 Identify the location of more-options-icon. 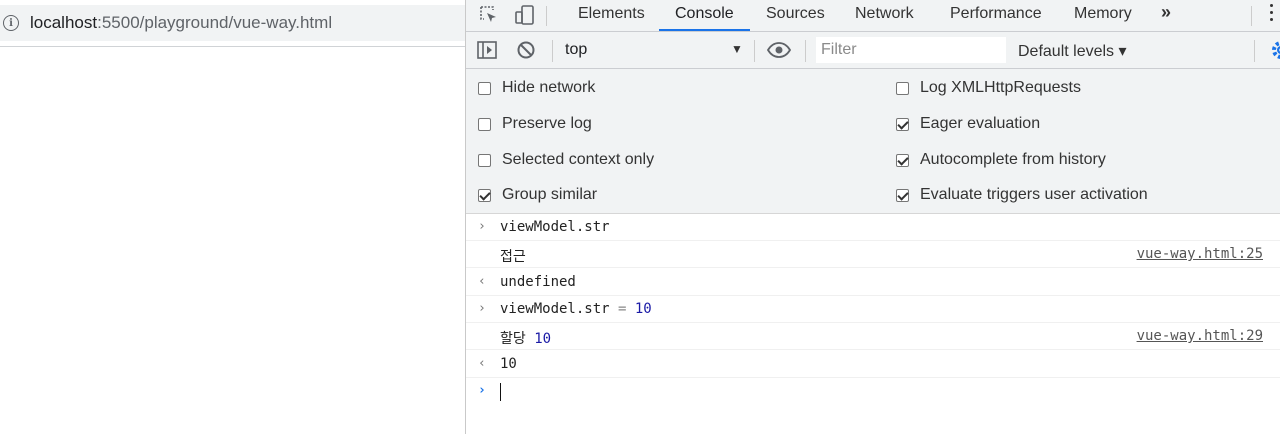
(1272, 12).